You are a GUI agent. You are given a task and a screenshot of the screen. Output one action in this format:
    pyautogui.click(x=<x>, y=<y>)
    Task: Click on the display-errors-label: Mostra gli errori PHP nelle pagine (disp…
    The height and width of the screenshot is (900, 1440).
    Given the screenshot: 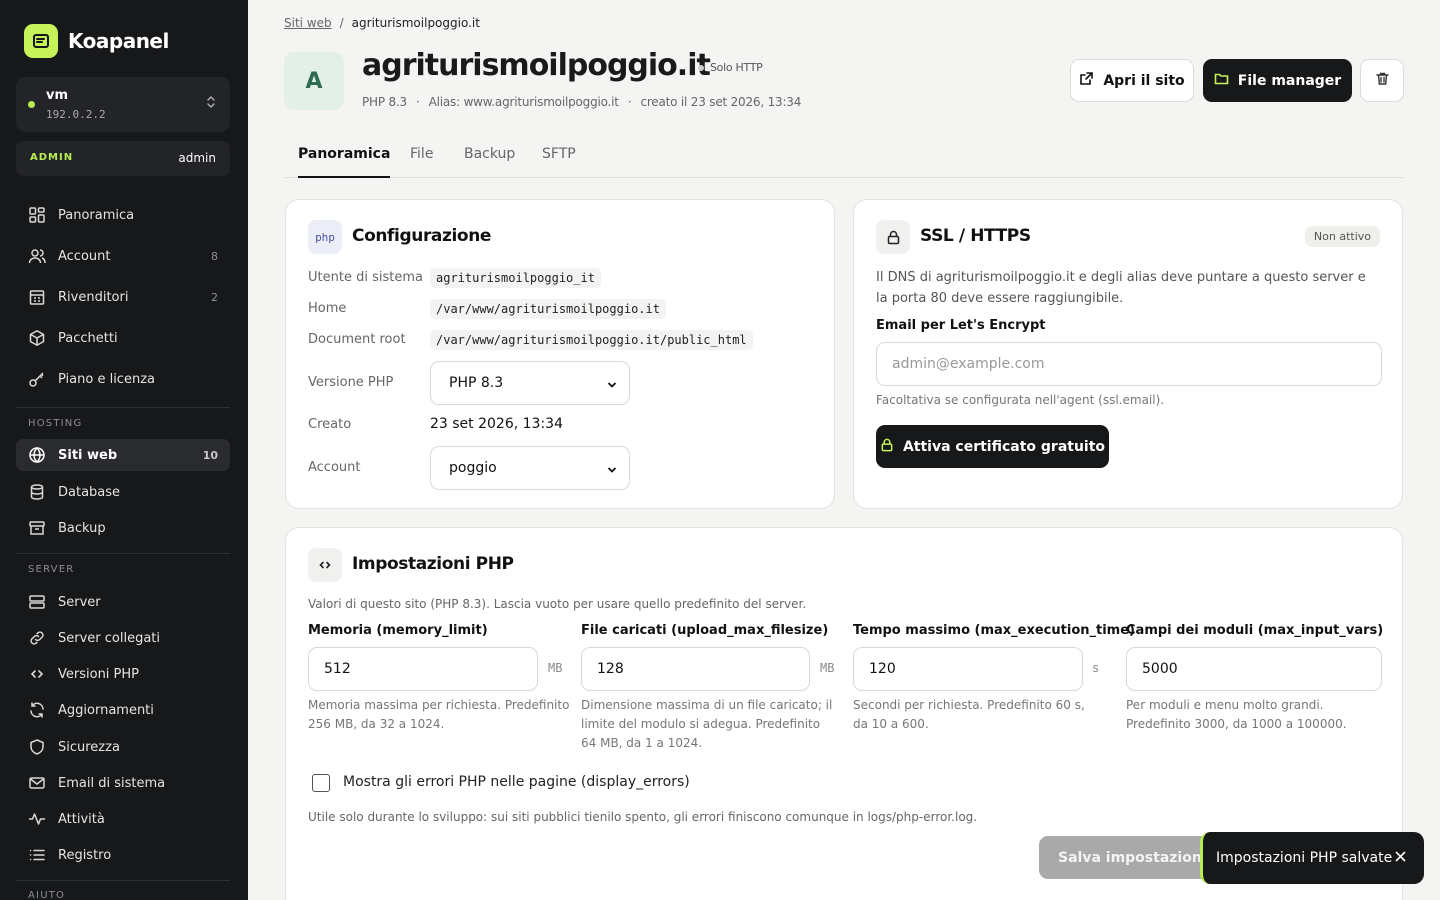 What is the action you would take?
    pyautogui.click(x=516, y=782)
    